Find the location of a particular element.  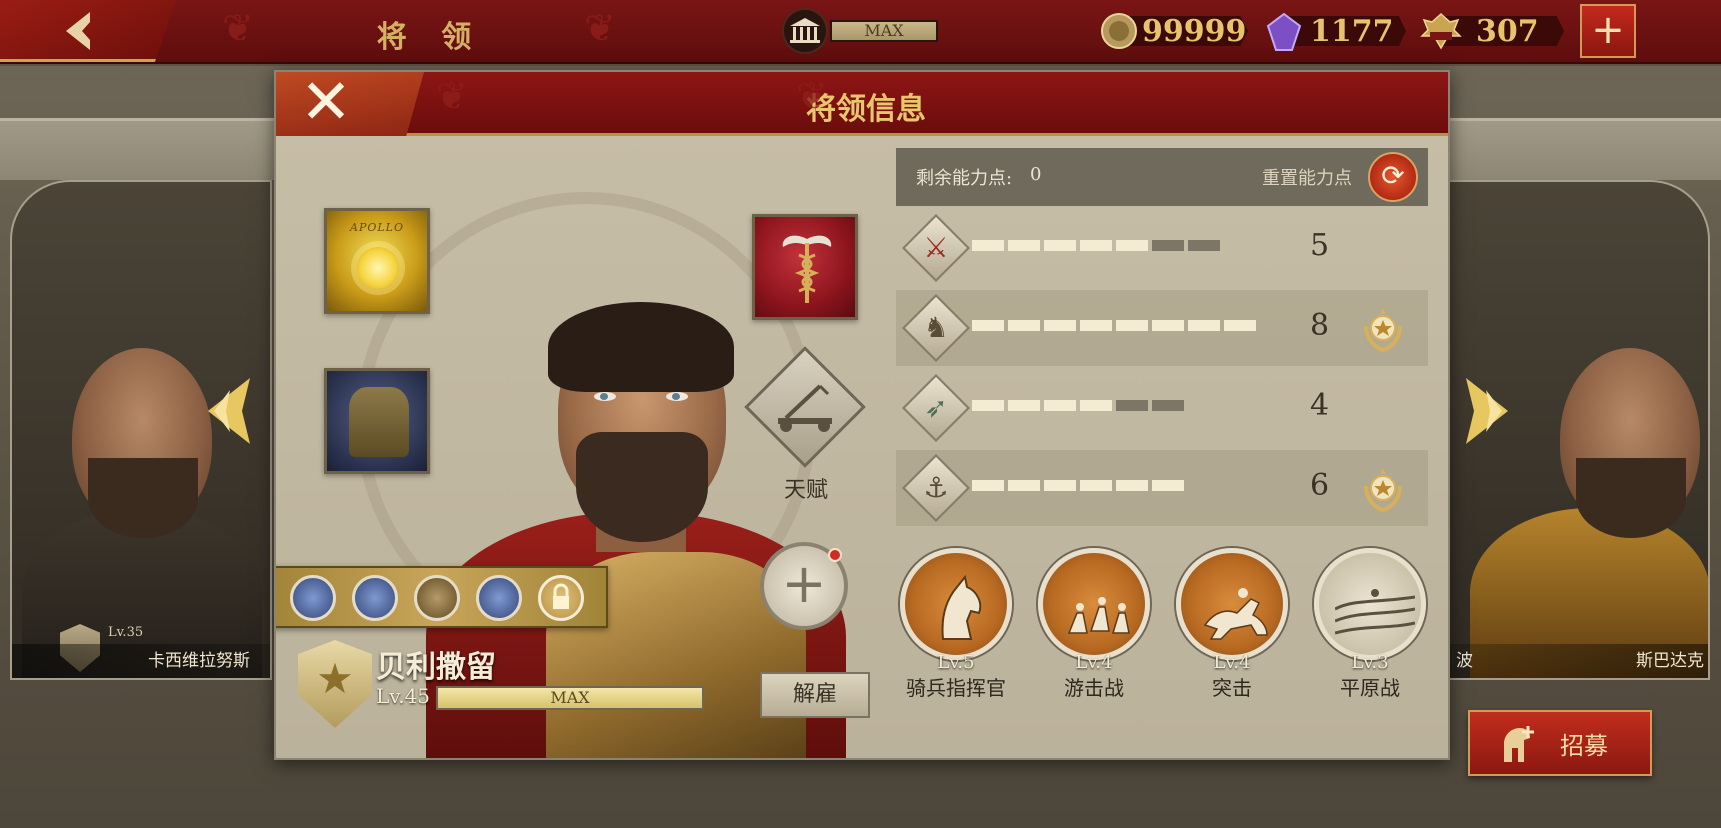

recruit-button: 招募 is located at coordinates (1560, 743).